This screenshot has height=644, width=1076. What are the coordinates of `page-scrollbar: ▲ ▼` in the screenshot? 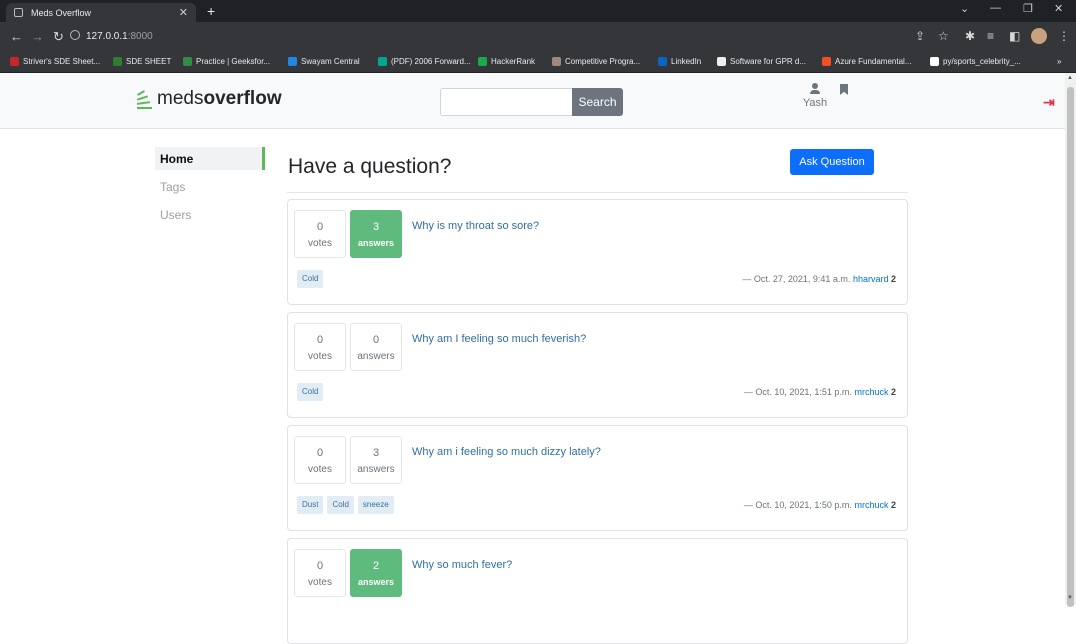 It's located at (1070, 340).